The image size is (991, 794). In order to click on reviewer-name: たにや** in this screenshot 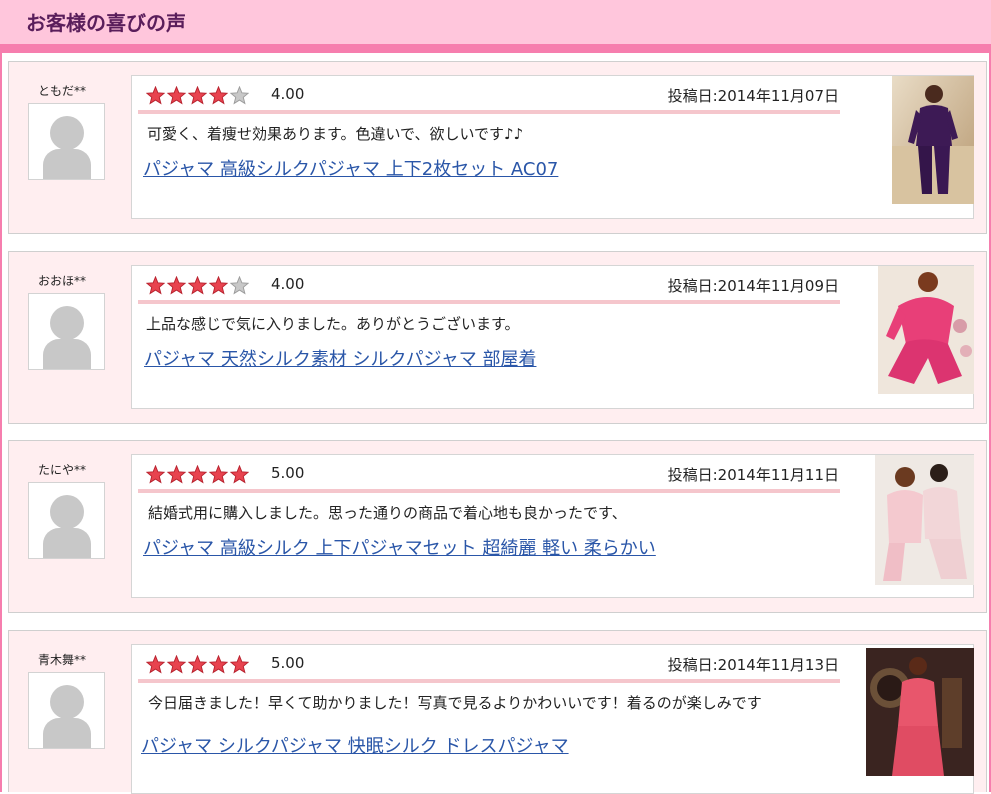, I will do `click(61, 470)`.